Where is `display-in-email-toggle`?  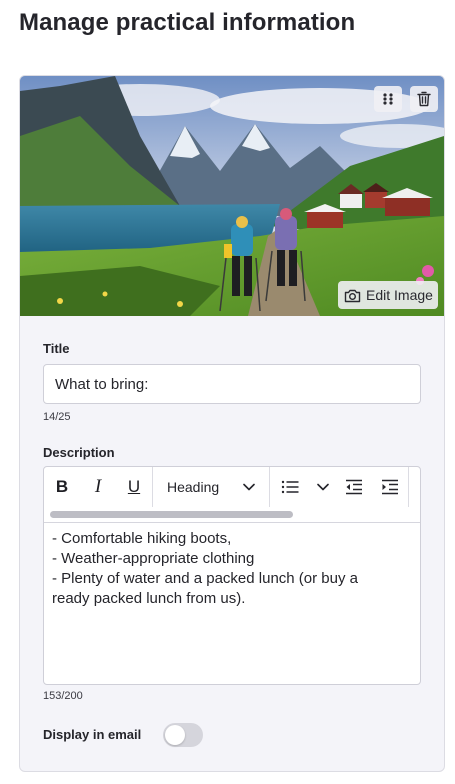 display-in-email-toggle is located at coordinates (183, 735).